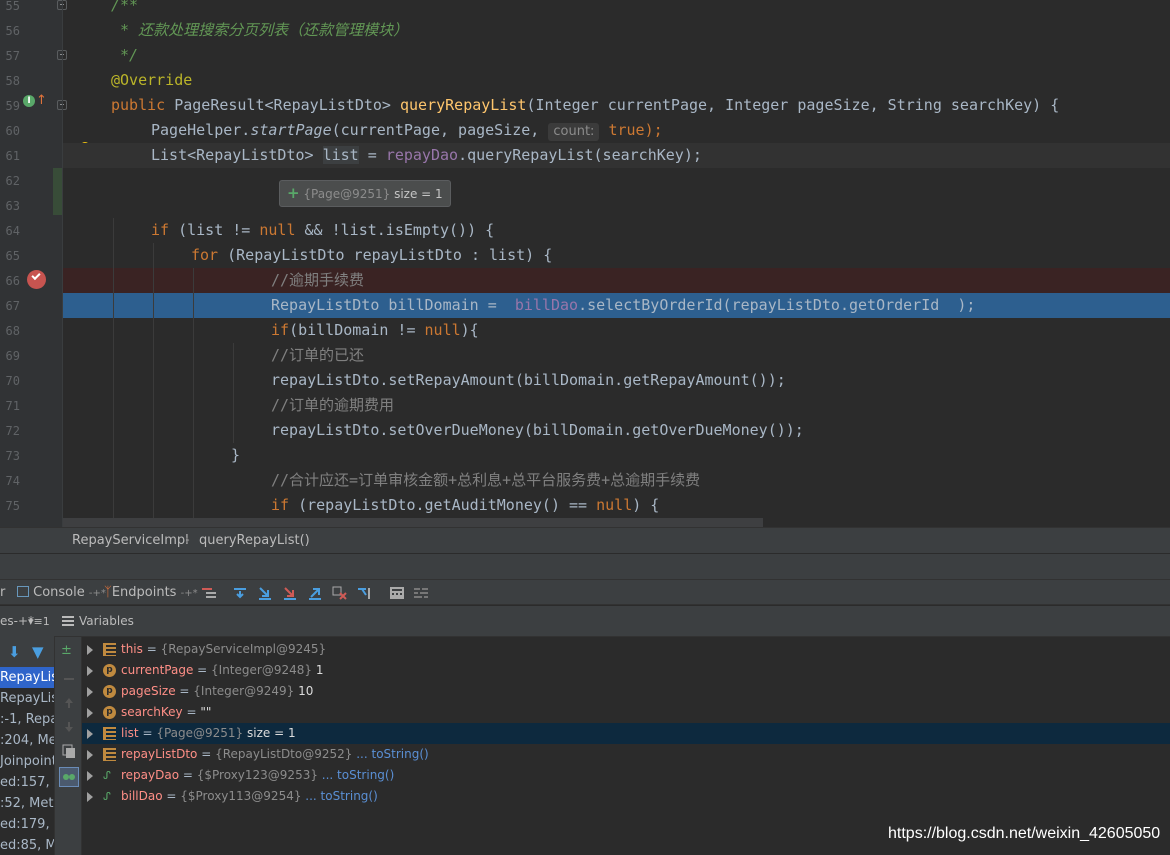 The height and width of the screenshot is (855, 1170). I want to click on implements-icon: I, so click(29, 101).